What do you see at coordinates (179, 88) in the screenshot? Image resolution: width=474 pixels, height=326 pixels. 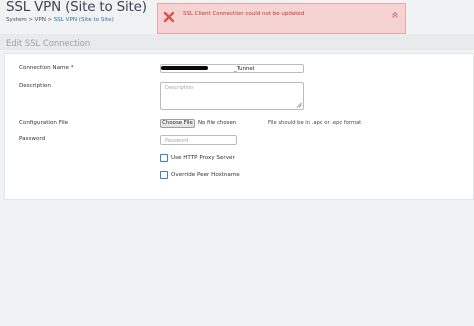 I see `description-placeholder: Description` at bounding box center [179, 88].